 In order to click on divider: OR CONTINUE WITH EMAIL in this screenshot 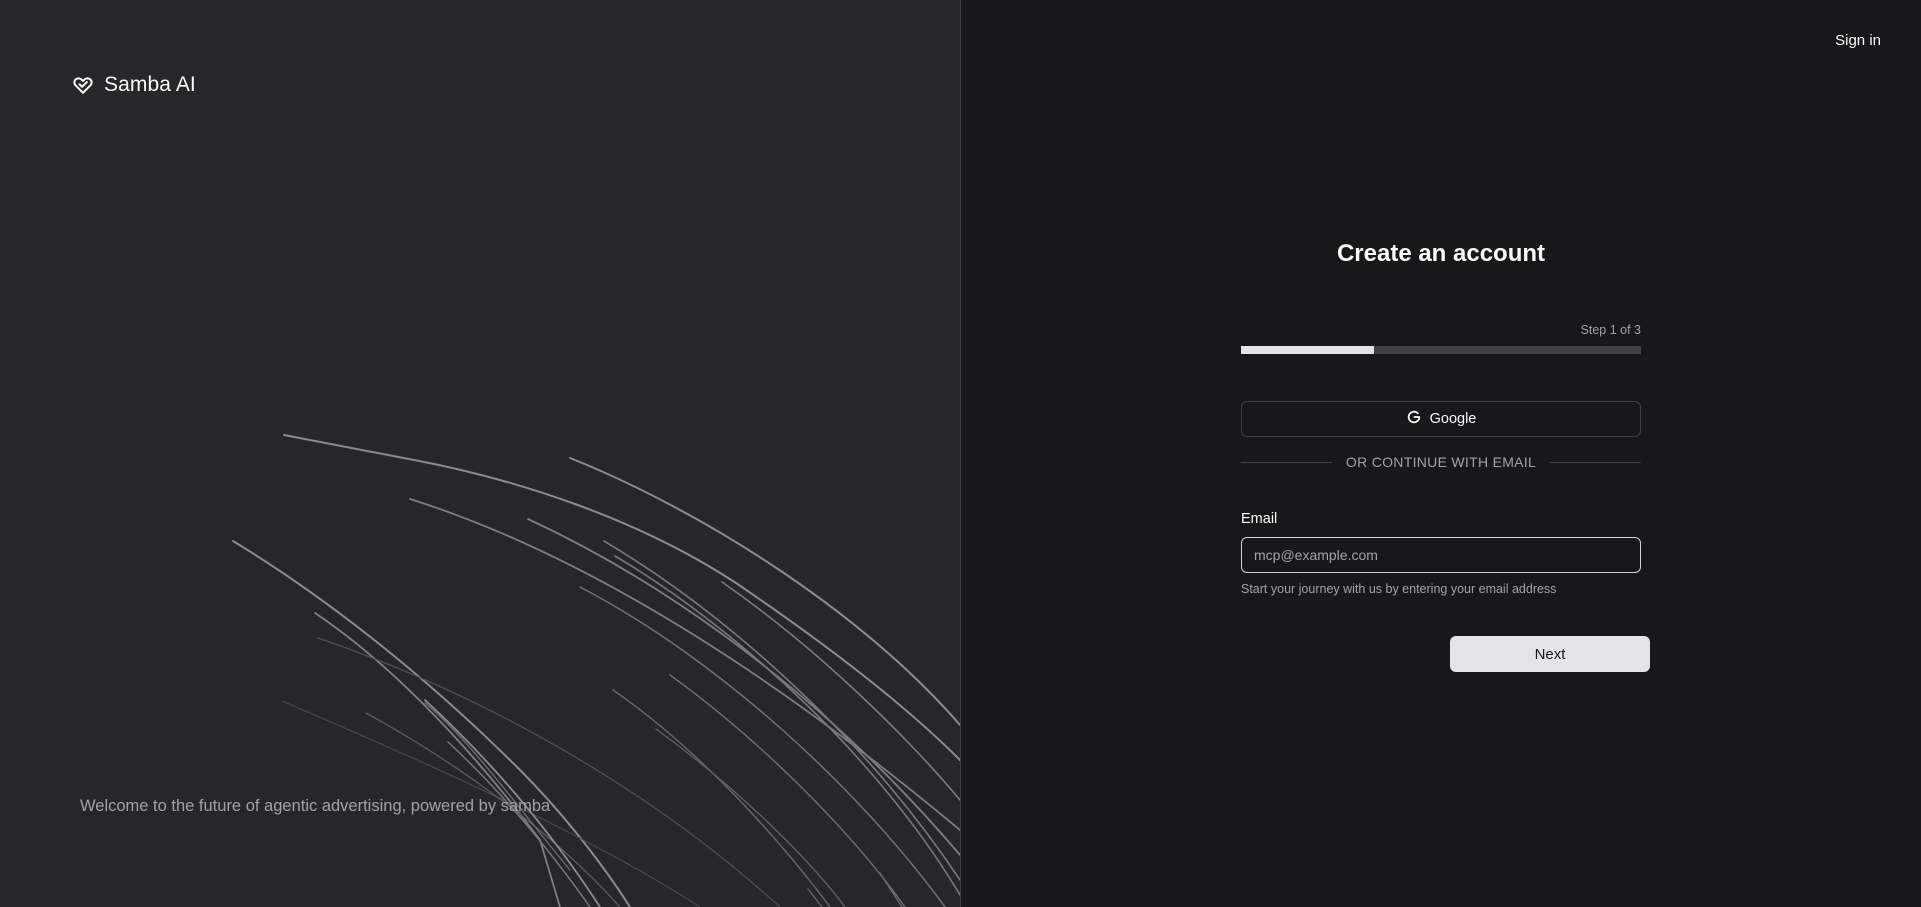, I will do `click(1441, 462)`.